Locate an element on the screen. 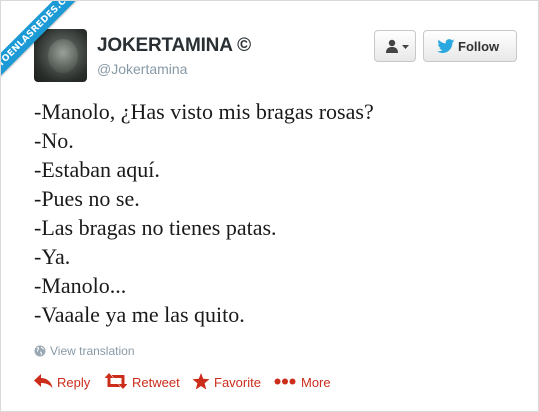 This screenshot has height=412, width=539. user-actions-button is located at coordinates (395, 46).